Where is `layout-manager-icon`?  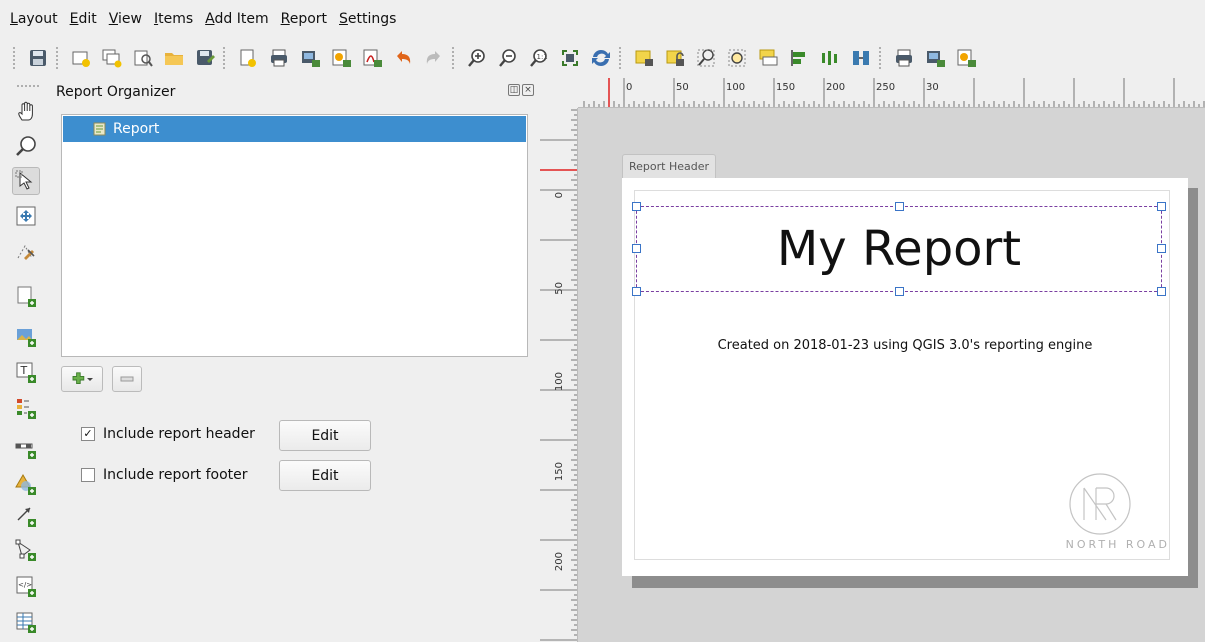 layout-manager-icon is located at coordinates (142, 58).